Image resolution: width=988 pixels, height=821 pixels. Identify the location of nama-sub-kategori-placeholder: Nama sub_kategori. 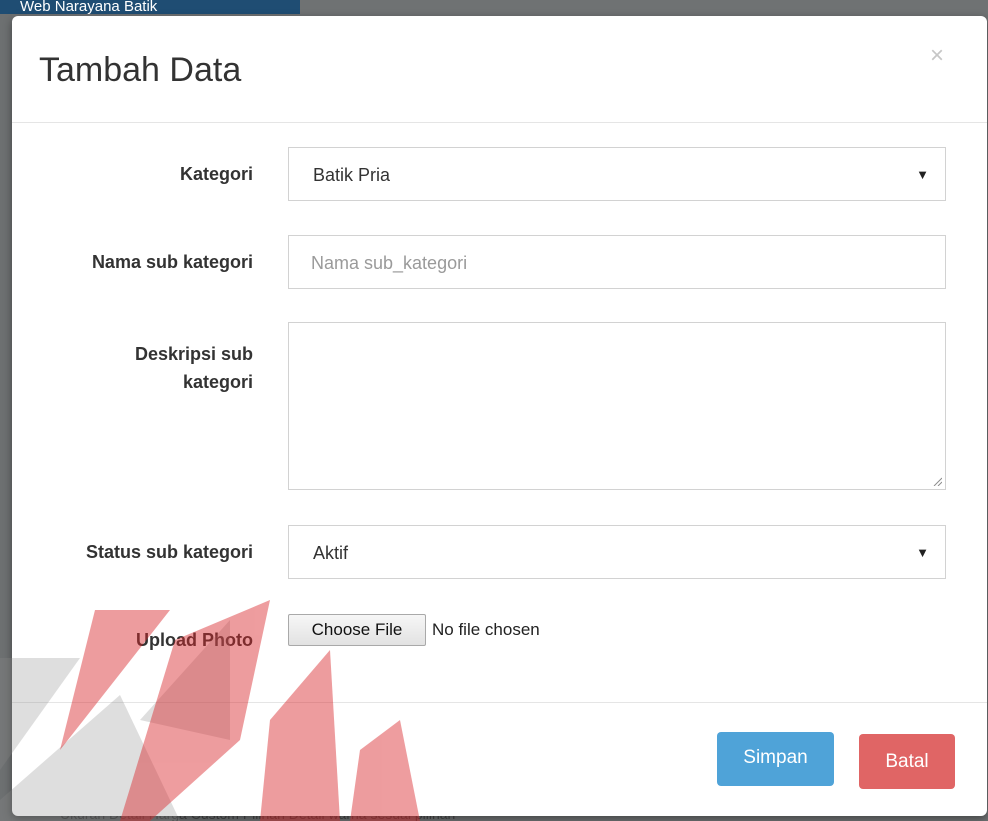
(389, 263).